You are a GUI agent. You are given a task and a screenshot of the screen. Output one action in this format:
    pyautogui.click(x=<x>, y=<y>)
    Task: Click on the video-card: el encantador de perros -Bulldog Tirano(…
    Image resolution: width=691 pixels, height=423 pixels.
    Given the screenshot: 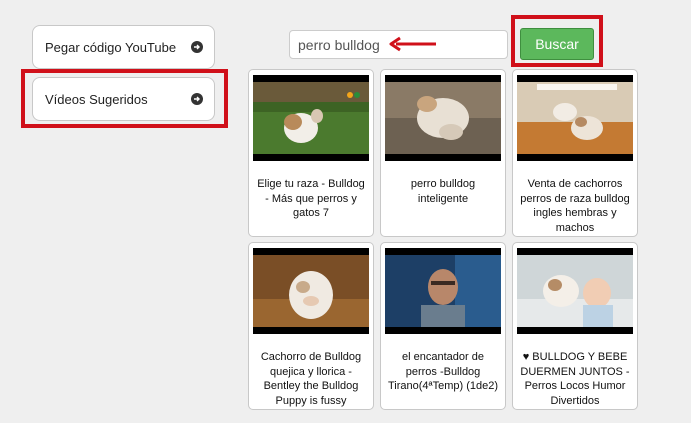 What is the action you would take?
    pyautogui.click(x=443, y=326)
    